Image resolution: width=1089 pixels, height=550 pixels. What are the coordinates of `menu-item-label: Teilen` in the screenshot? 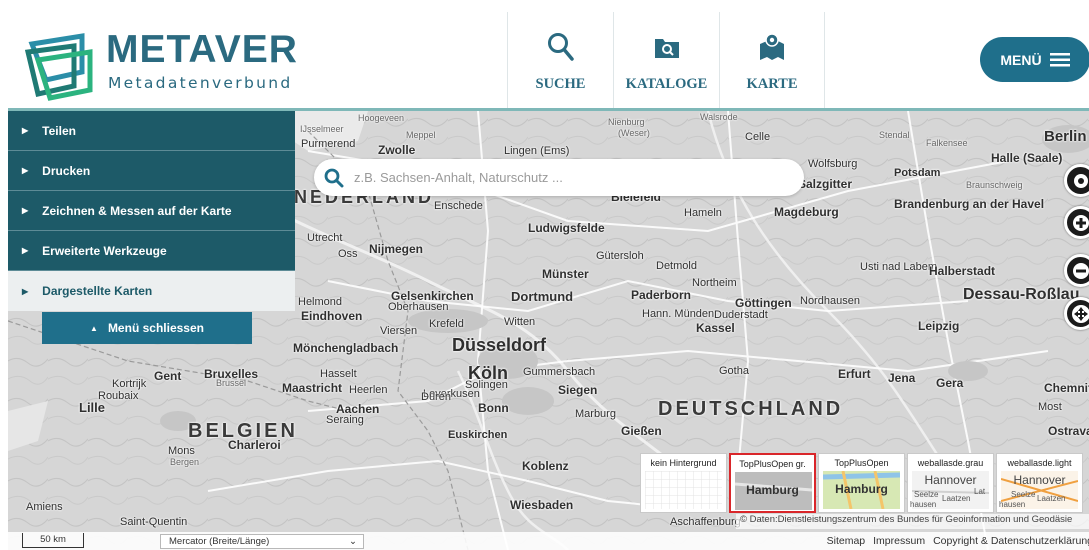 It's located at (59, 130).